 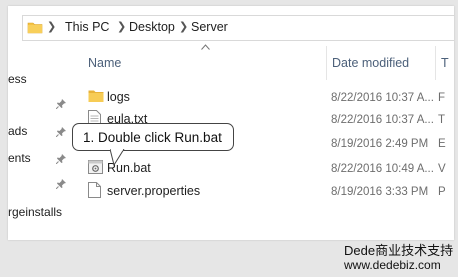 I want to click on breadcrumb-this-pc: This PC, so click(x=87, y=27).